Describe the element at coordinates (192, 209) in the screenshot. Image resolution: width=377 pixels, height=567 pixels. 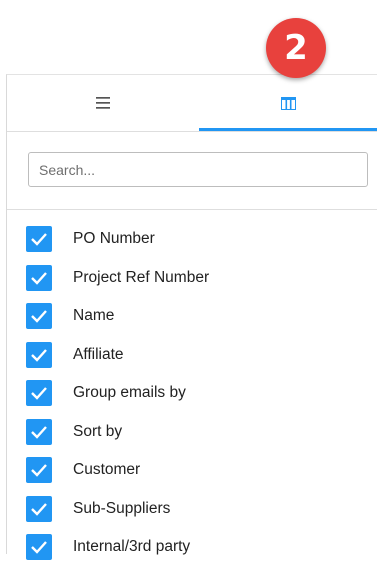
I see `divider` at that location.